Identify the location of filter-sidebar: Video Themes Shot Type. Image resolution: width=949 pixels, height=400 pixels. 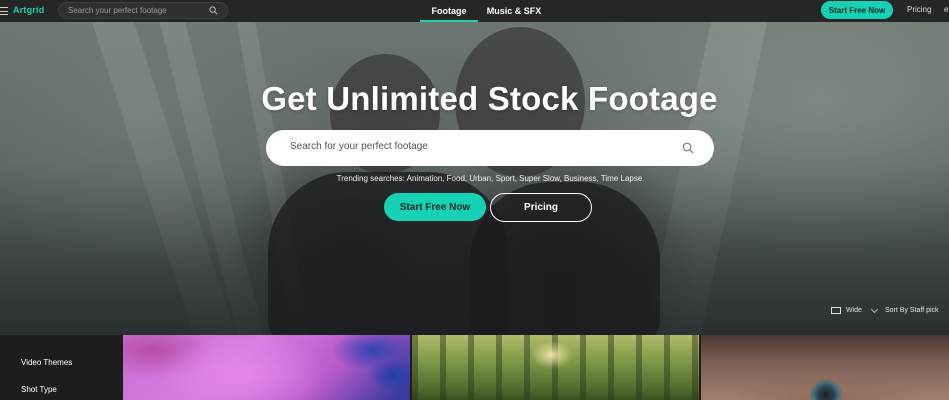
(61, 367).